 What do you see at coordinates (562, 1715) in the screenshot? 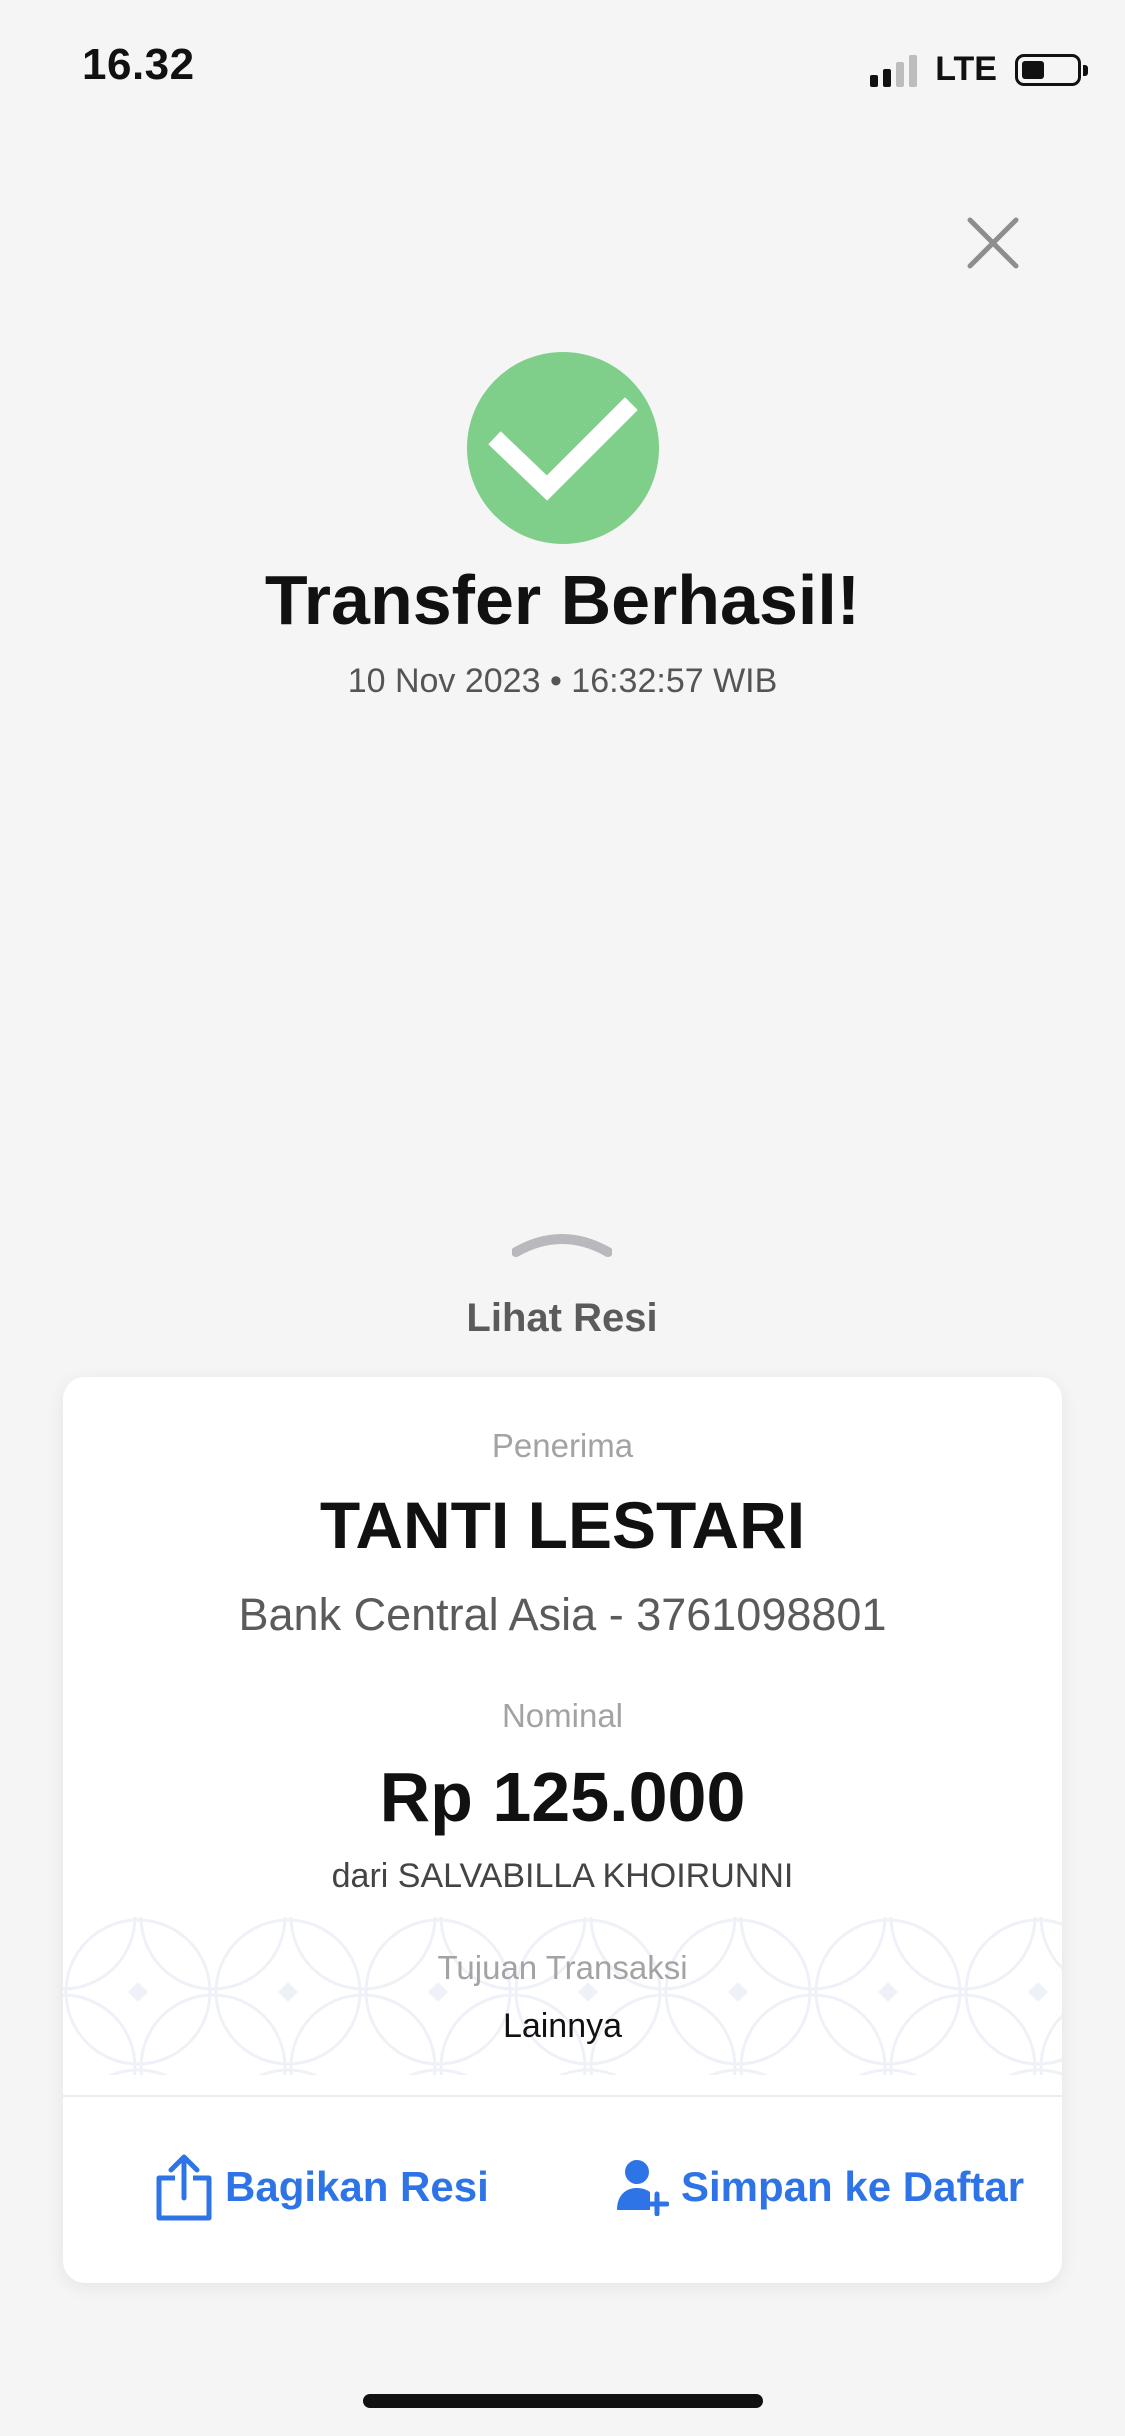
I see `nominal-label: Nominal` at bounding box center [562, 1715].